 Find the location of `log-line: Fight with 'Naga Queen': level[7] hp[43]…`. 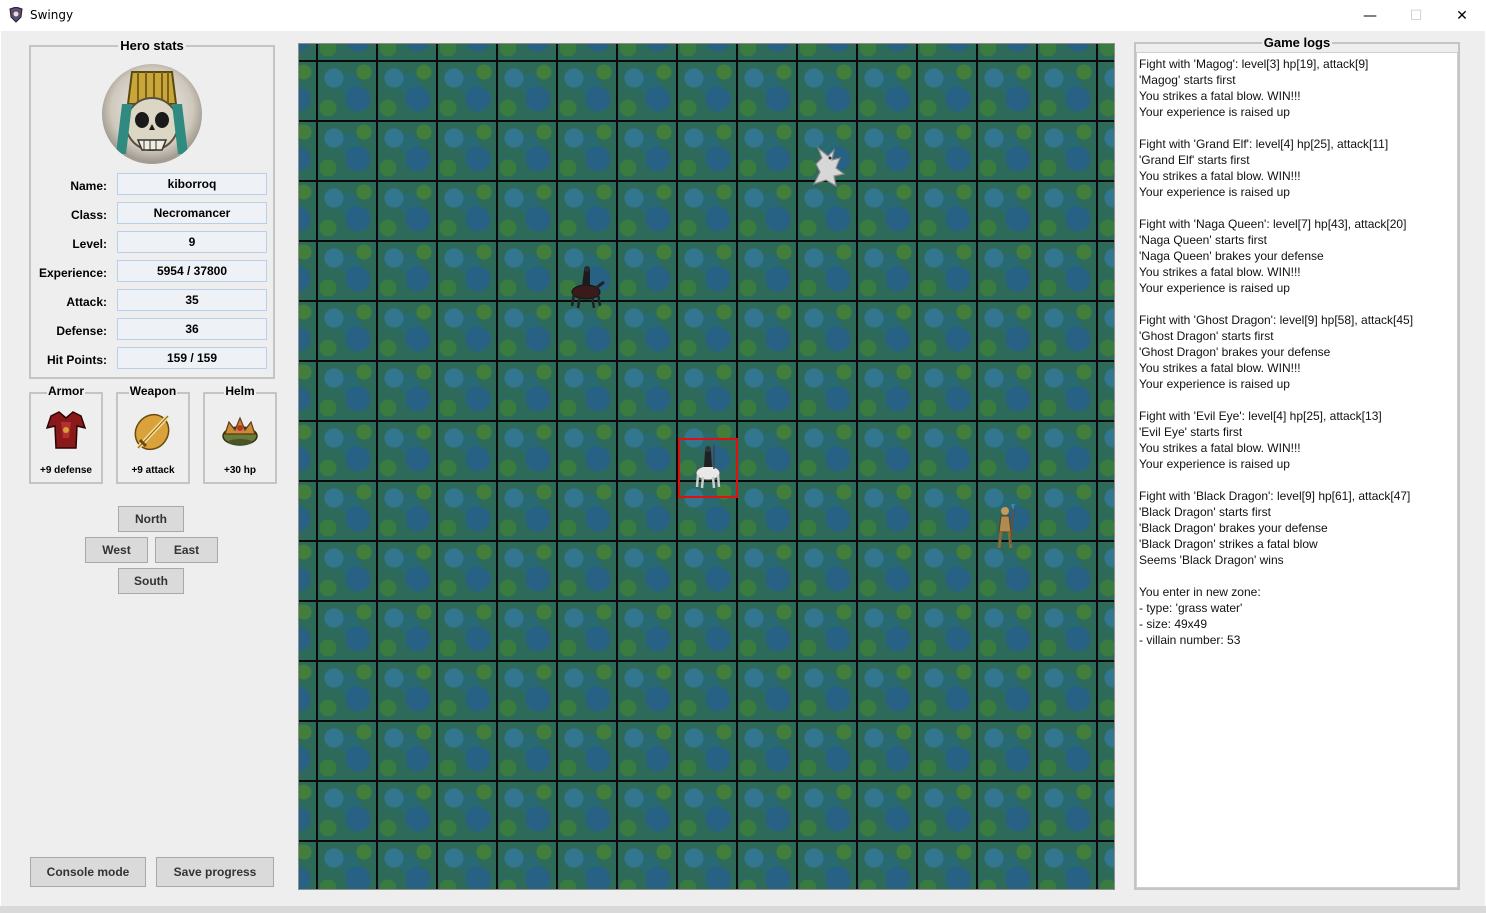

log-line: Fight with 'Naga Queen': level[7] hp[43]… is located at coordinates (1273, 224).